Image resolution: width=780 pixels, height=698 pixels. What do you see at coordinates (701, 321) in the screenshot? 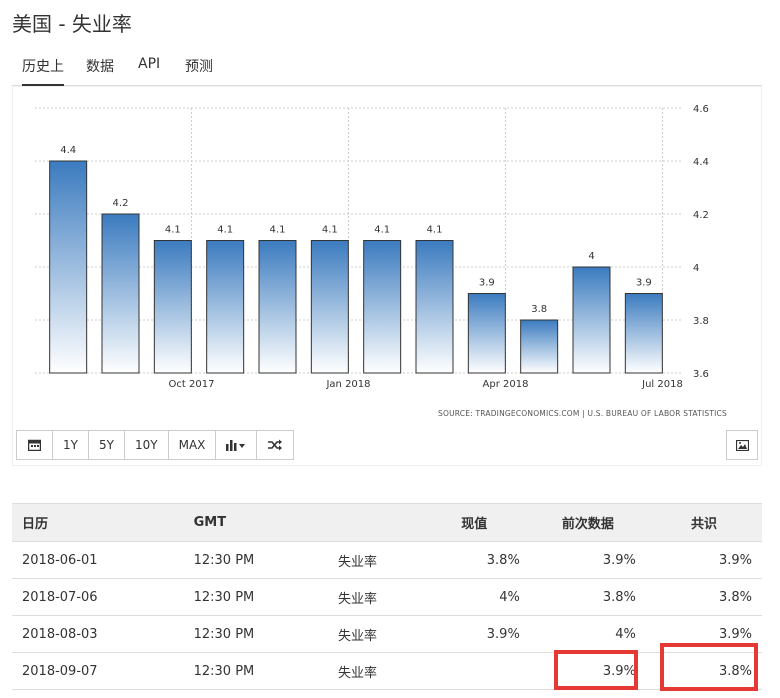
I see `y-tick-label: 3.8` at bounding box center [701, 321].